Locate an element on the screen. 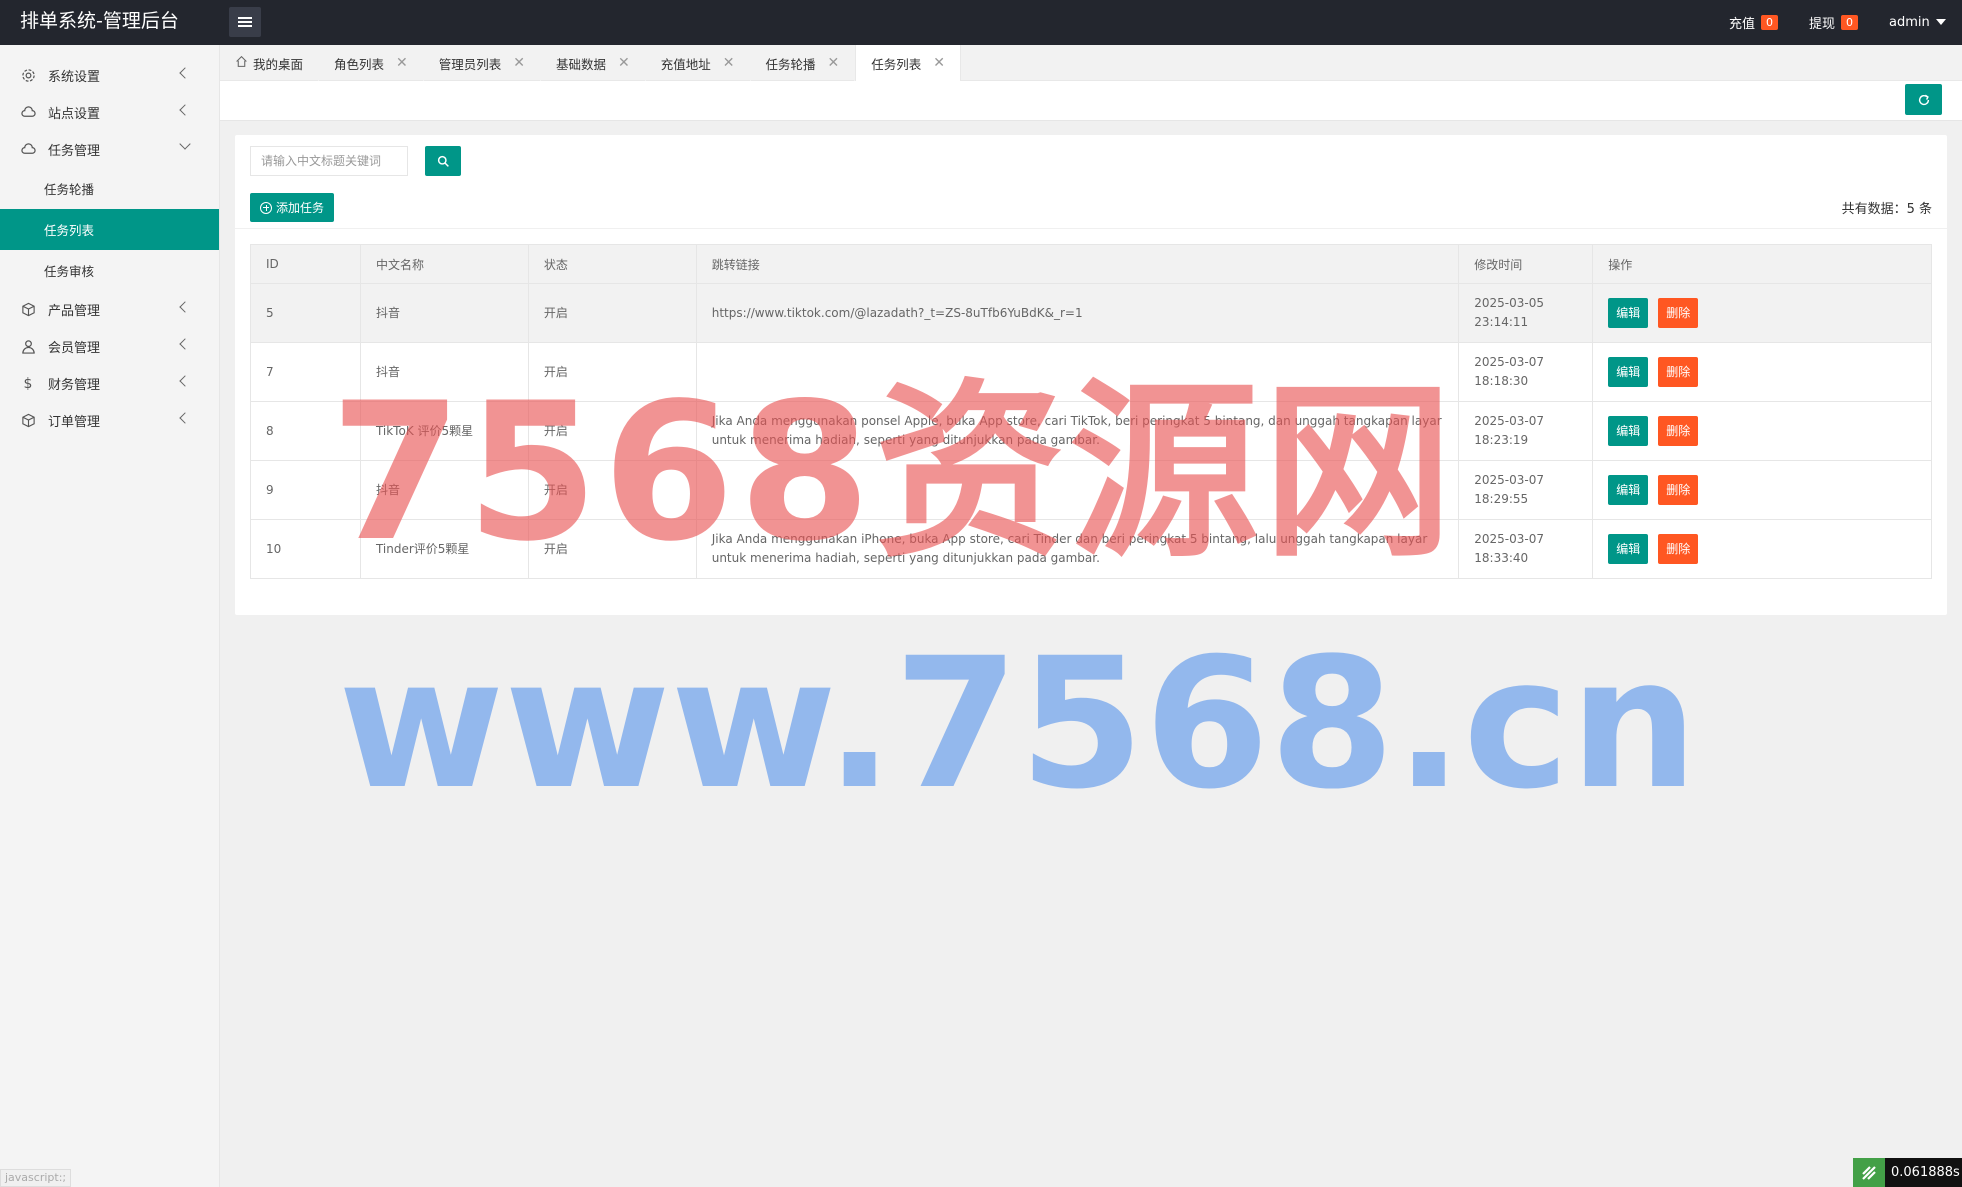 Image resolution: width=1962 pixels, height=1187 pixels. sidebar-item-site-settings: 站点设置 is located at coordinates (109, 112).